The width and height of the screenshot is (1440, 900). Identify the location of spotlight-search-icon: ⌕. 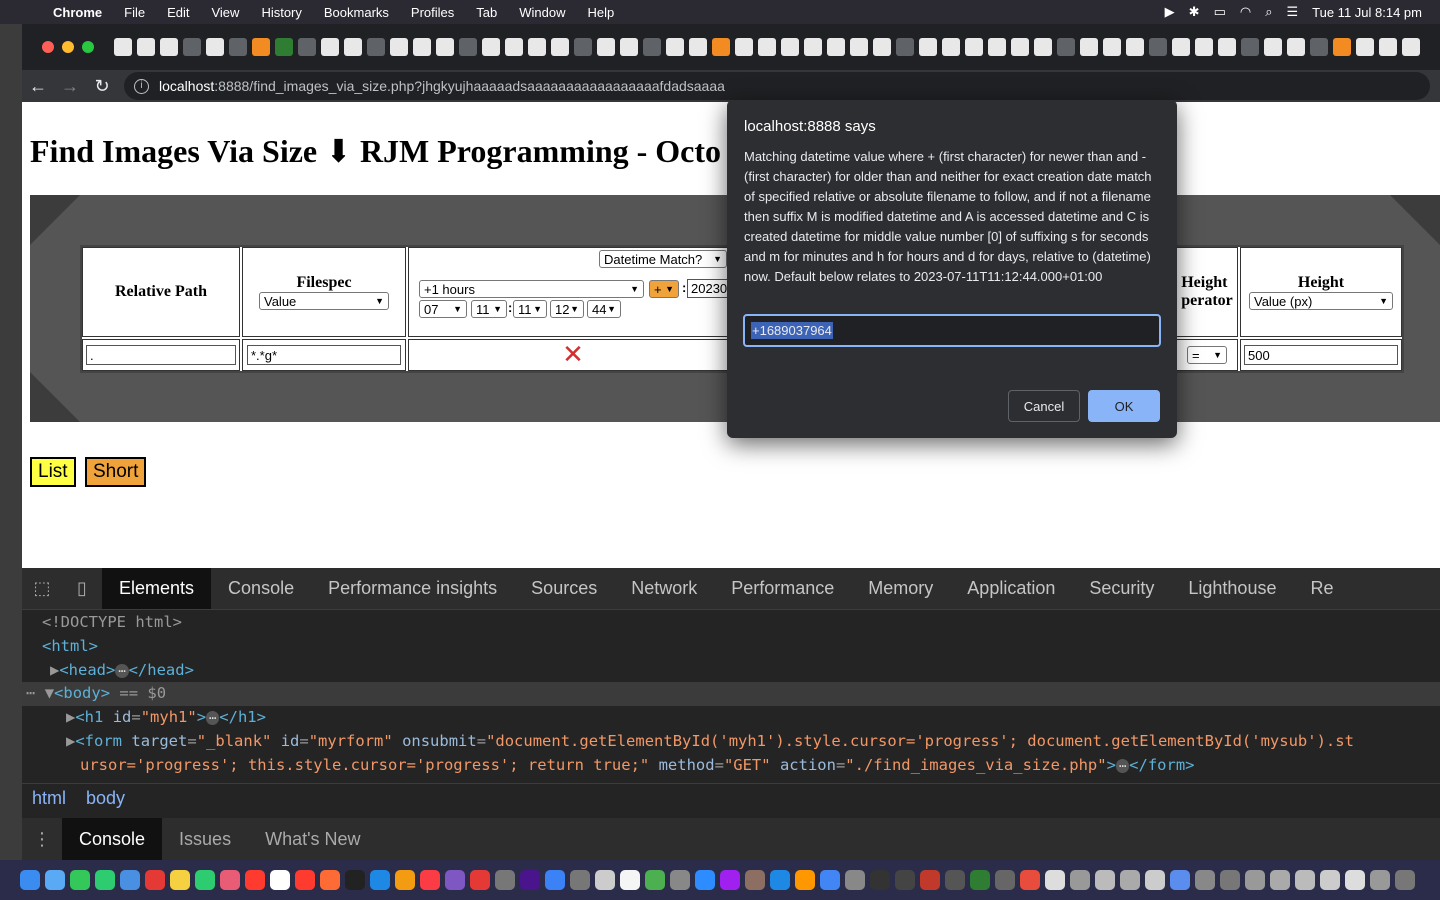
(1268, 12).